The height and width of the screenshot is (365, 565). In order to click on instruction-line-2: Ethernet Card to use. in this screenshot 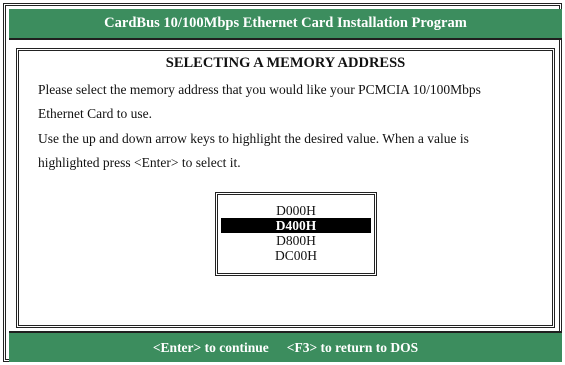, I will do `click(95, 113)`.